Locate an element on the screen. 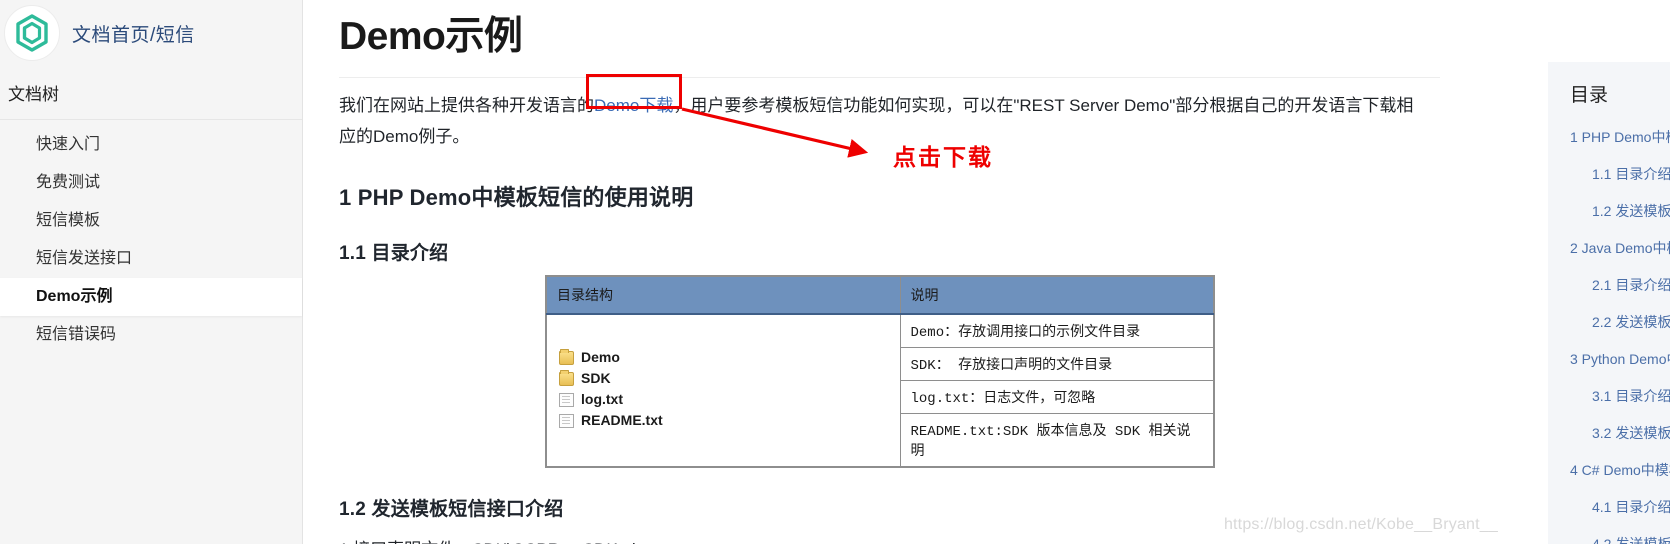 The height and width of the screenshot is (544, 1670). toc-title: 目录 is located at coordinates (1589, 95).